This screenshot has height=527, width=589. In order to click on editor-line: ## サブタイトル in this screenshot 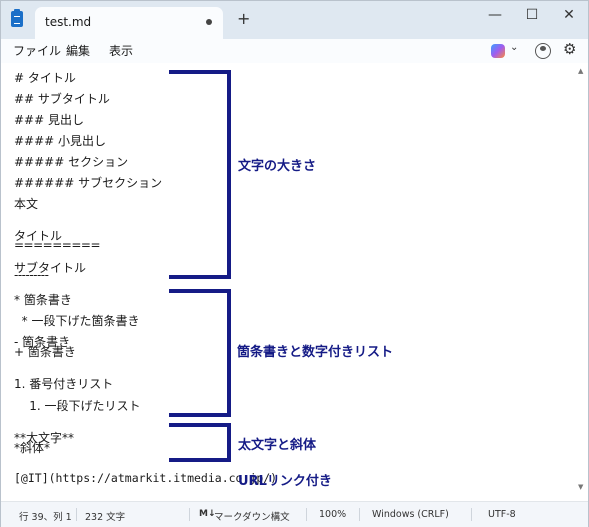, I will do `click(62, 99)`.